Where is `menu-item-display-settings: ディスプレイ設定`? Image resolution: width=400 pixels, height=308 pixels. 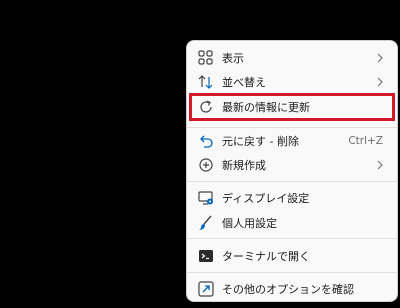 menu-item-display-settings: ディスプレイ設定 is located at coordinates (292, 198).